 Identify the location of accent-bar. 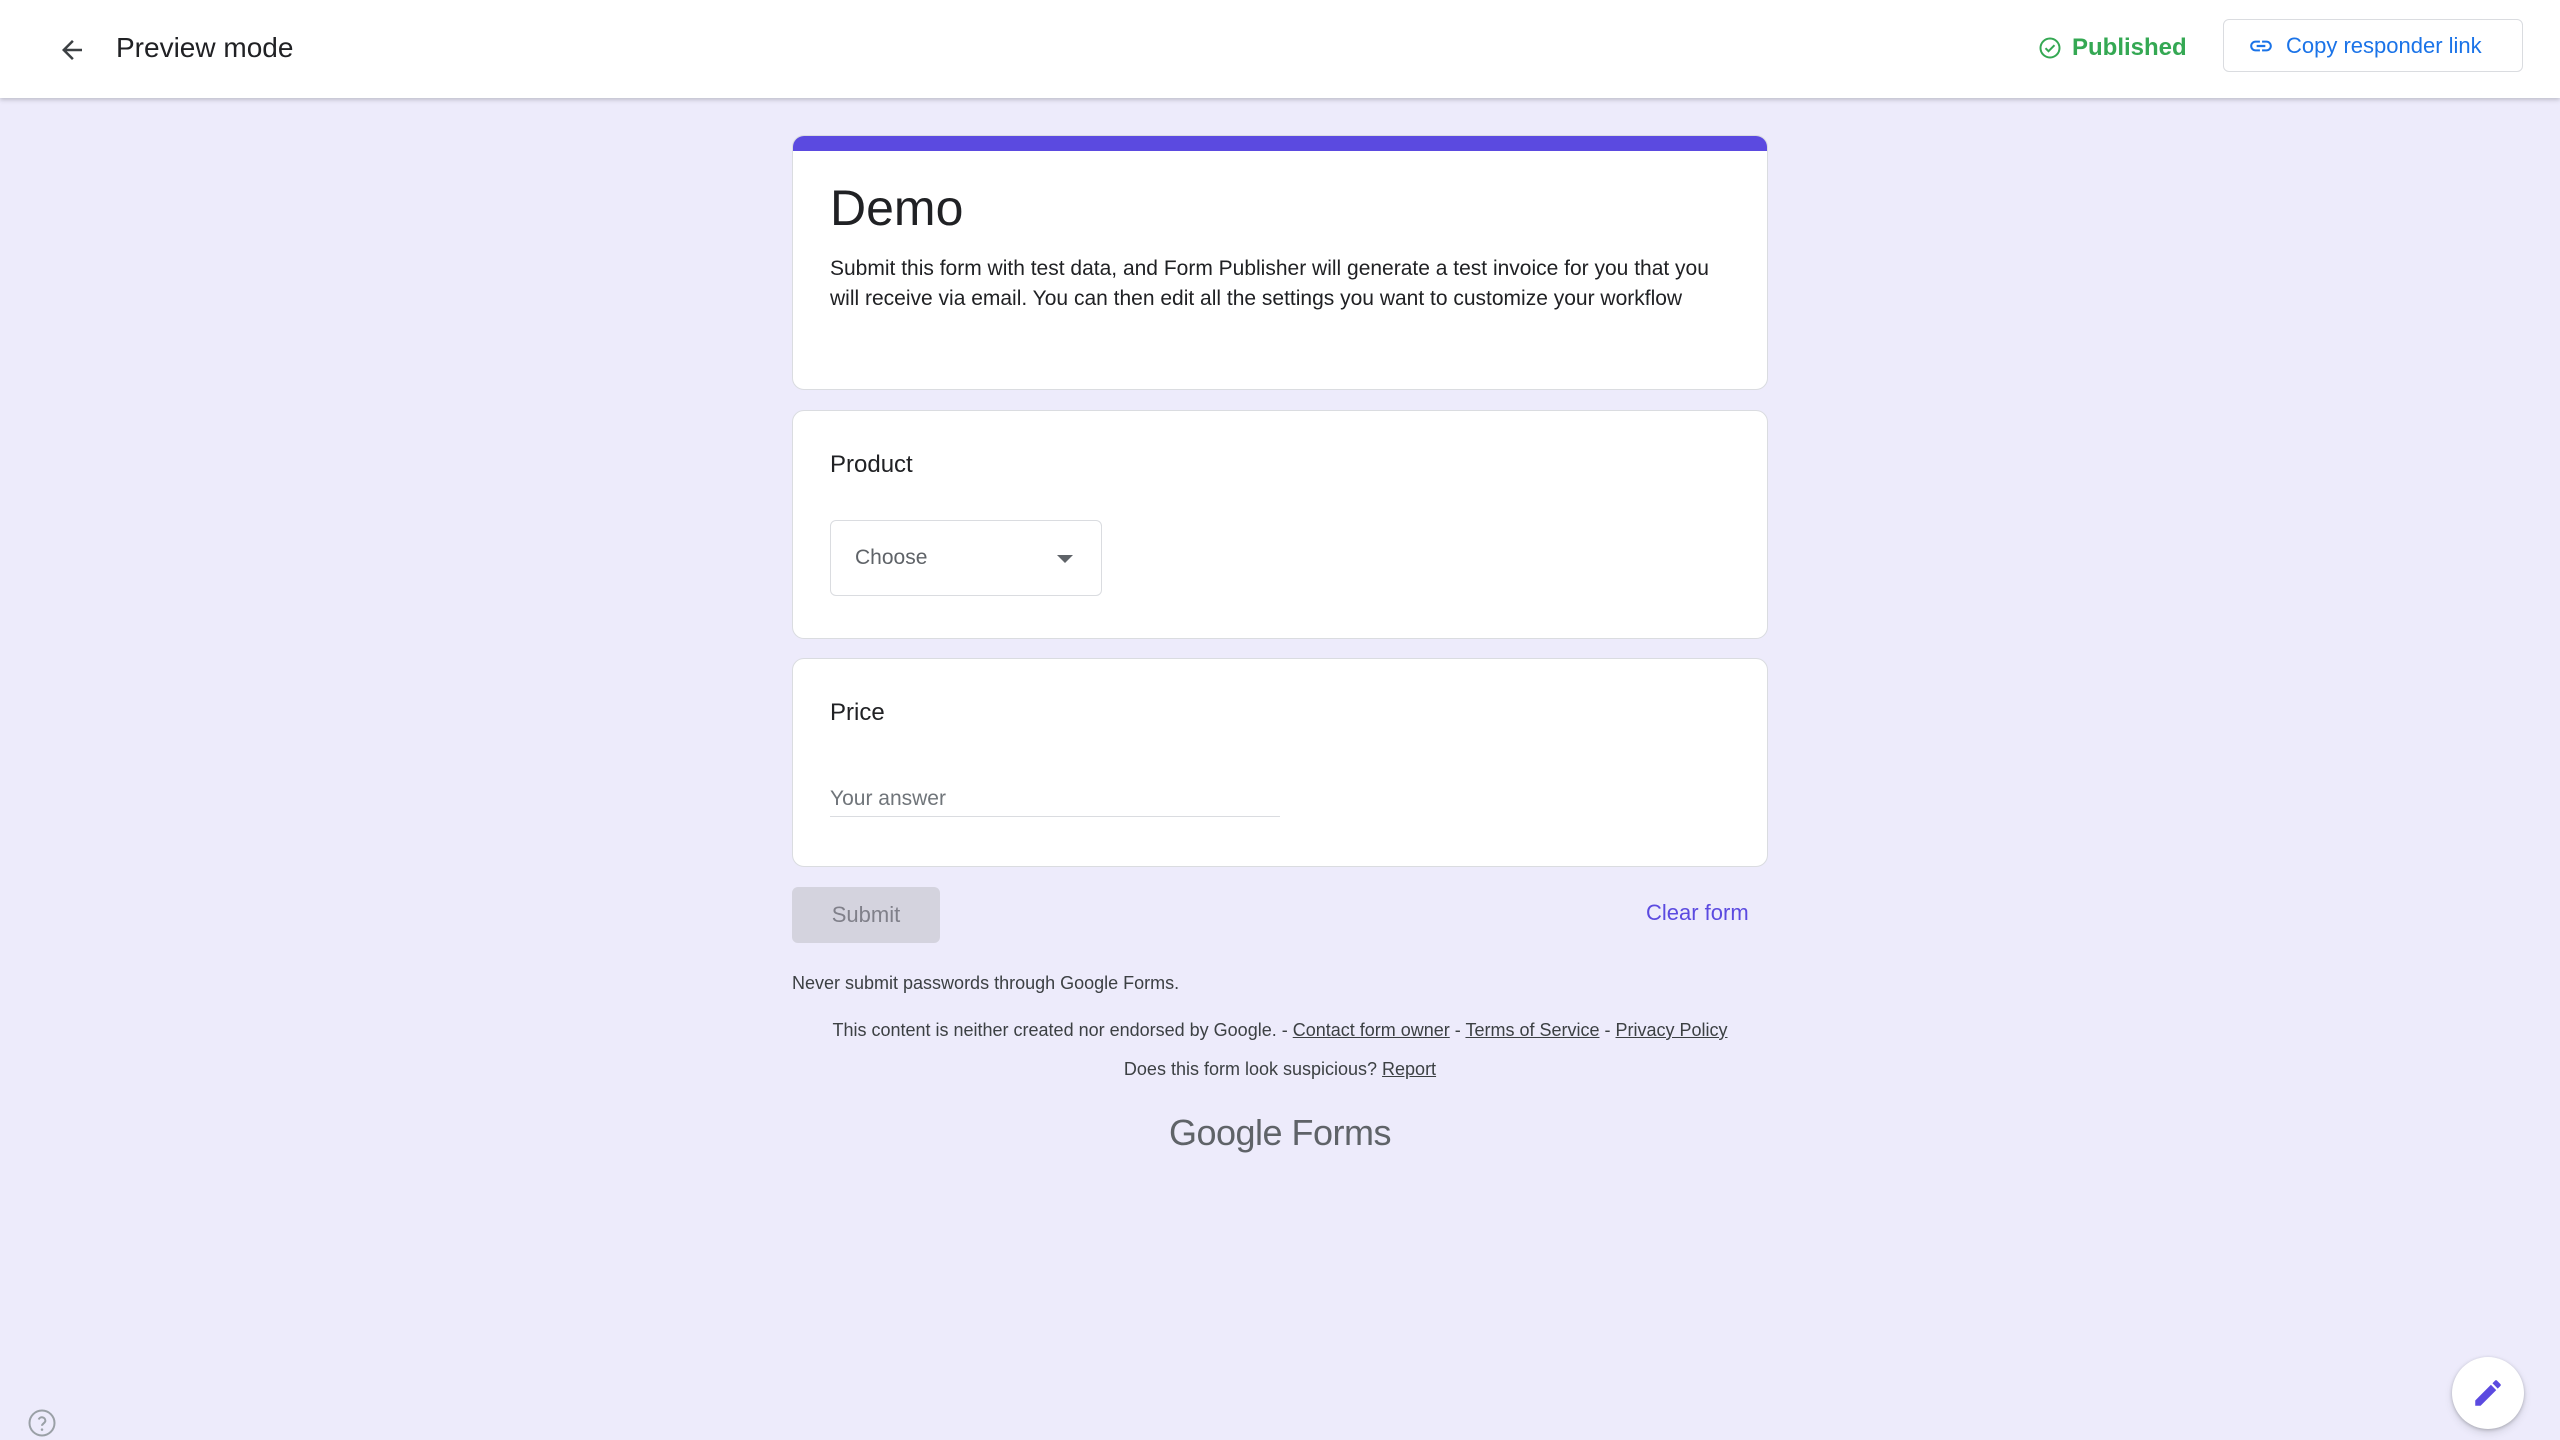
(1280, 143).